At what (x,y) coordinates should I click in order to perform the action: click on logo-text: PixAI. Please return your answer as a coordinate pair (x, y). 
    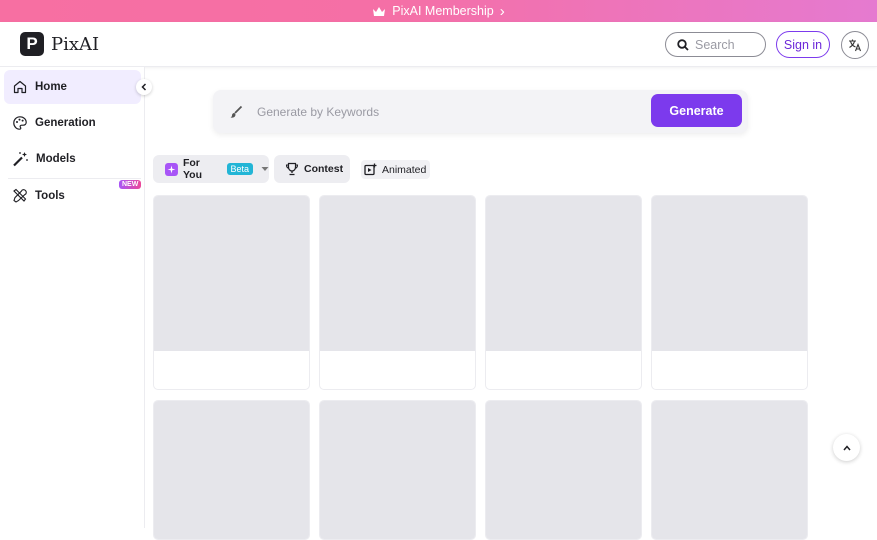
    Looking at the image, I should click on (75, 44).